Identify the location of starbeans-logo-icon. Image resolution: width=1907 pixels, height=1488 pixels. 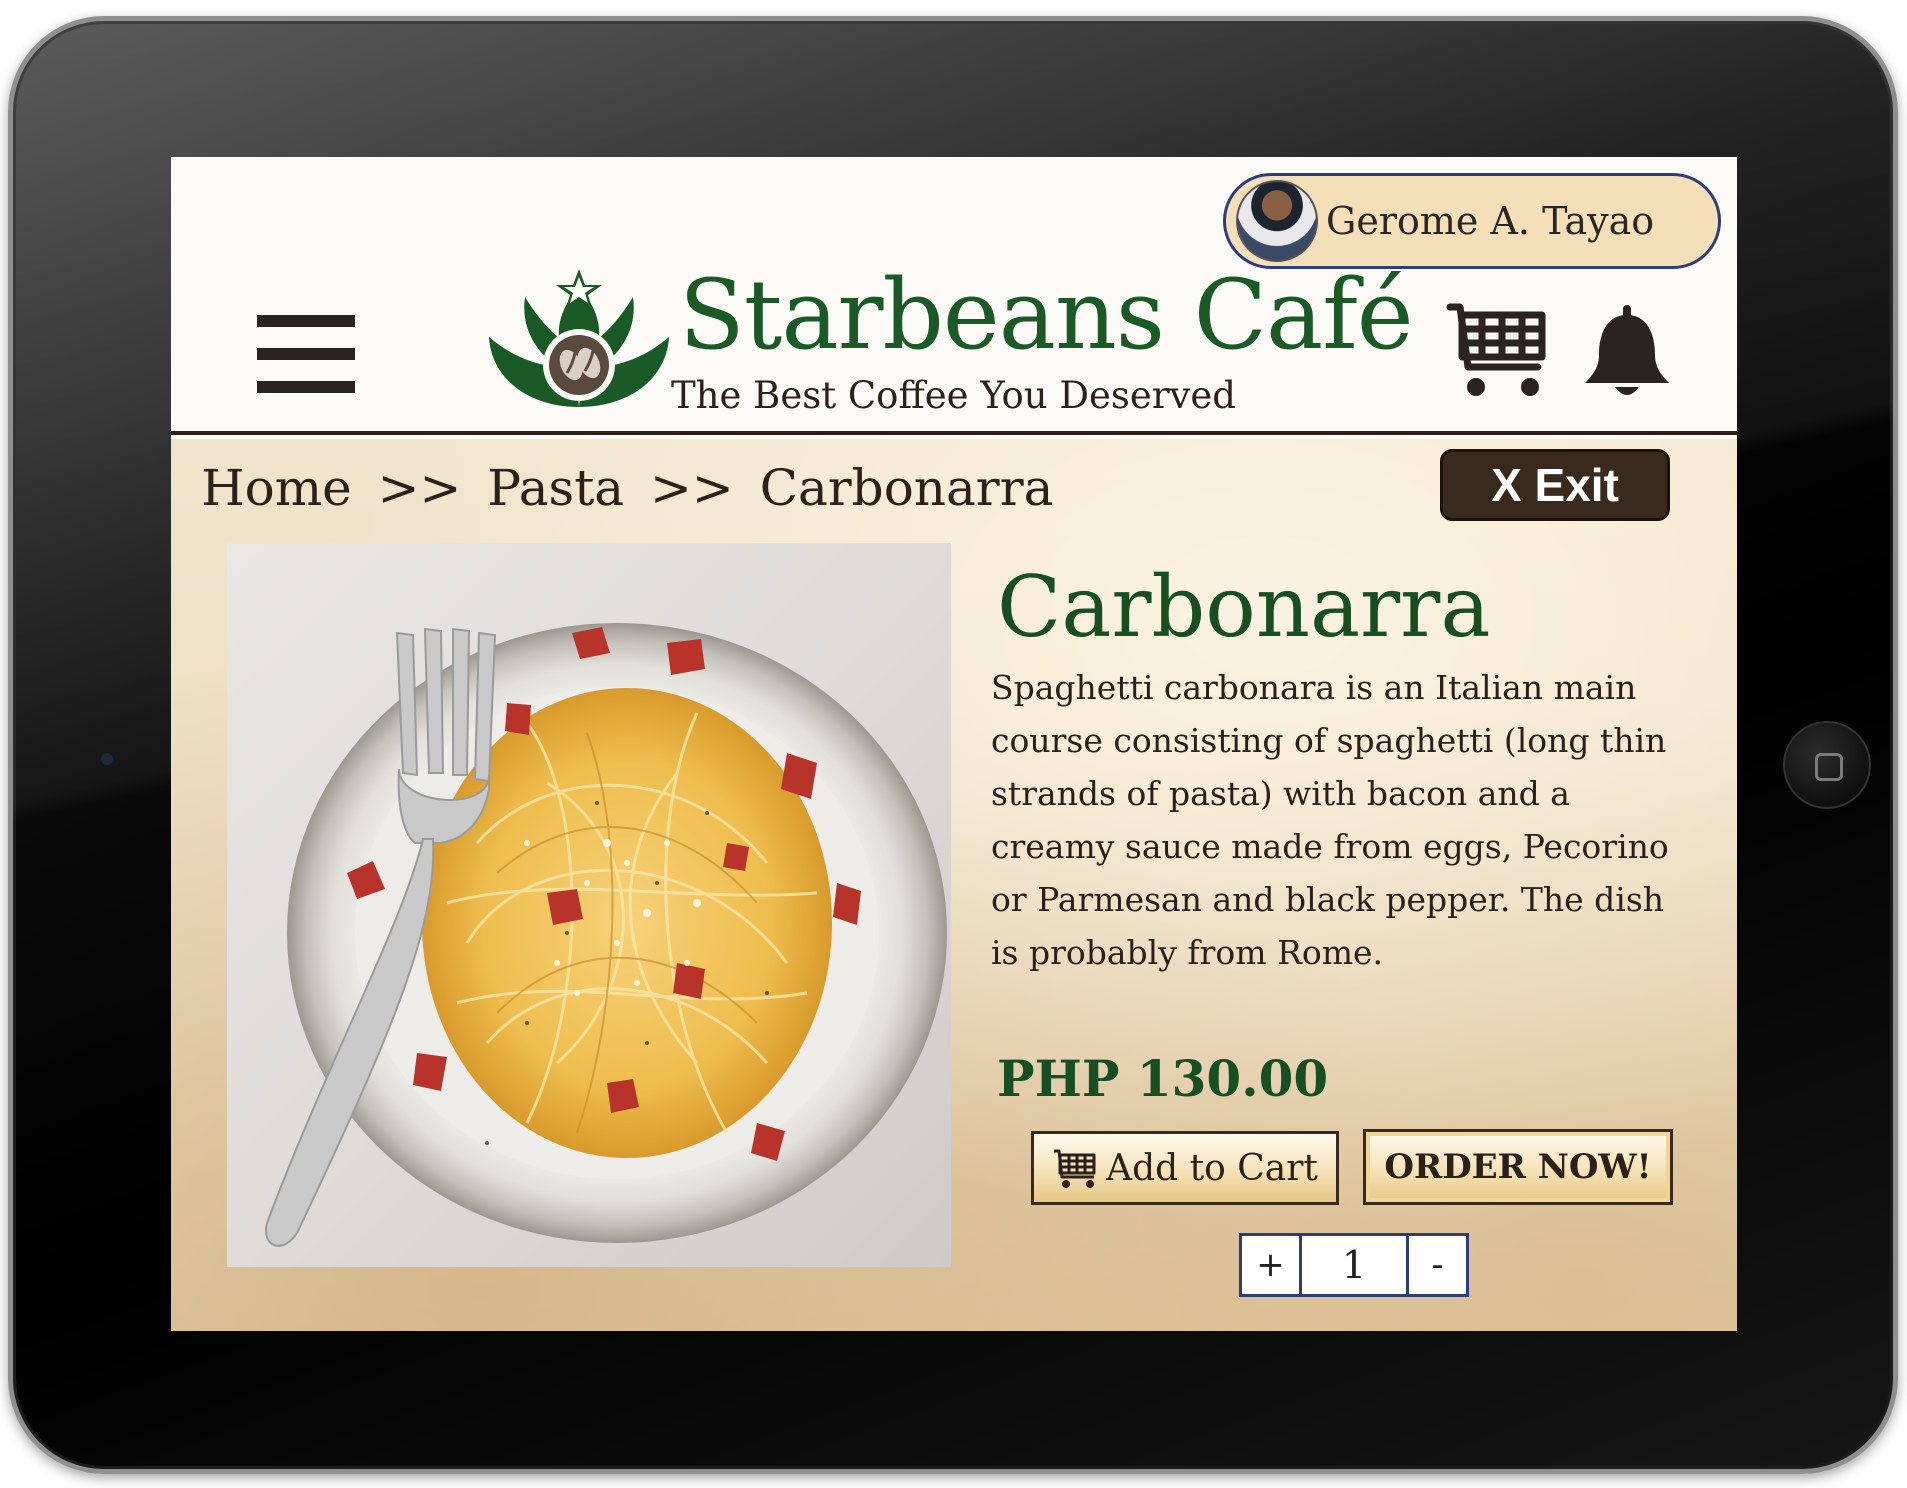
(579, 338).